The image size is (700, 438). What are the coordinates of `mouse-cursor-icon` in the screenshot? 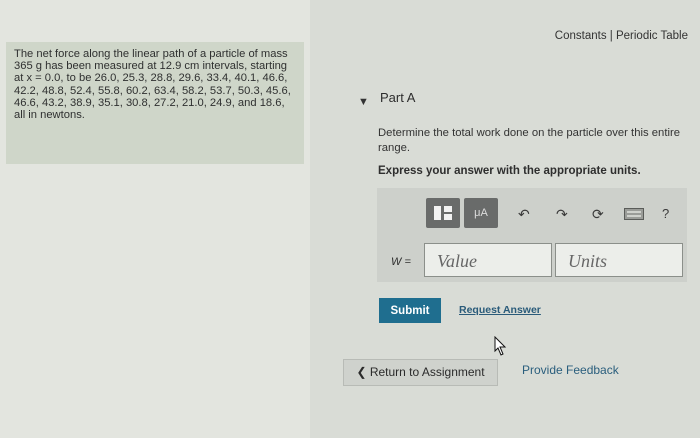 It's located at (500, 346).